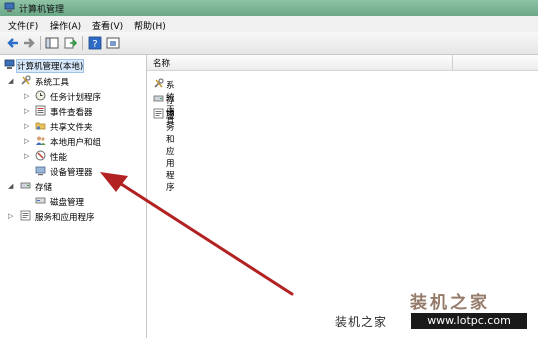 This screenshot has height=338, width=538. I want to click on watermark-logo-text: 装机之家, so click(450, 303).